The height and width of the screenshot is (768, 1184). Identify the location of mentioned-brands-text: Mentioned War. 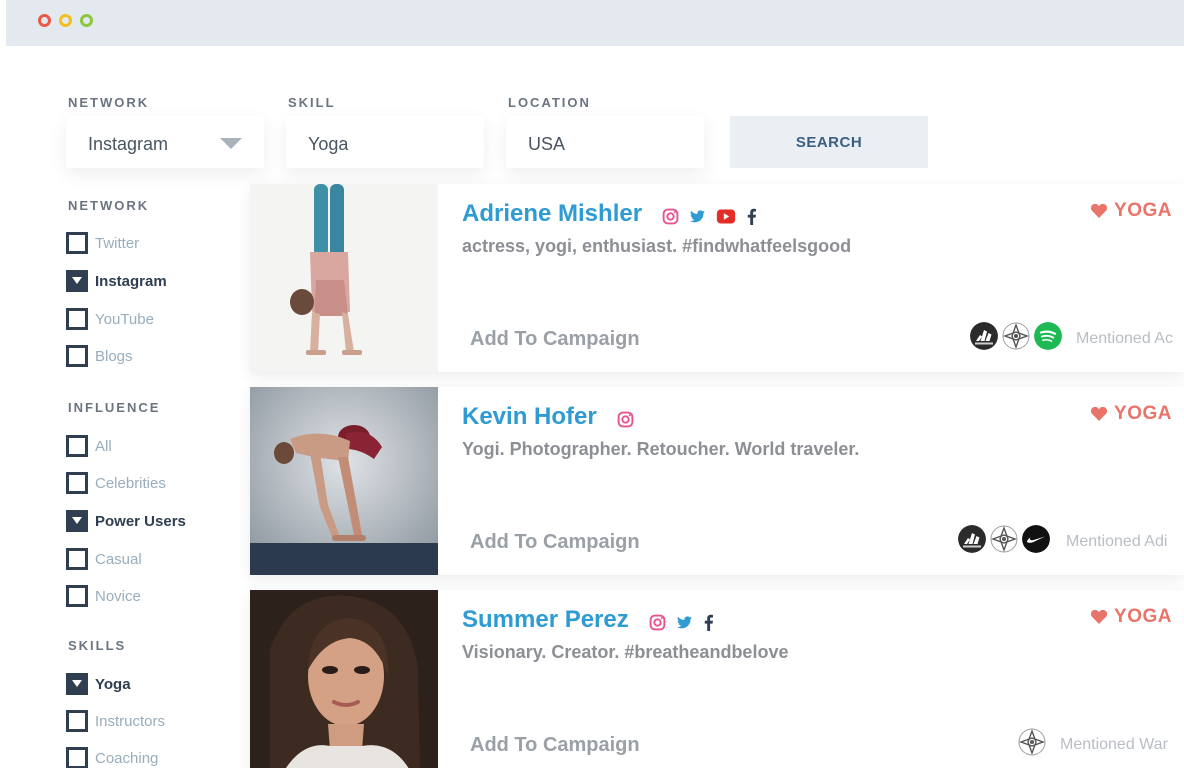
(1114, 744).